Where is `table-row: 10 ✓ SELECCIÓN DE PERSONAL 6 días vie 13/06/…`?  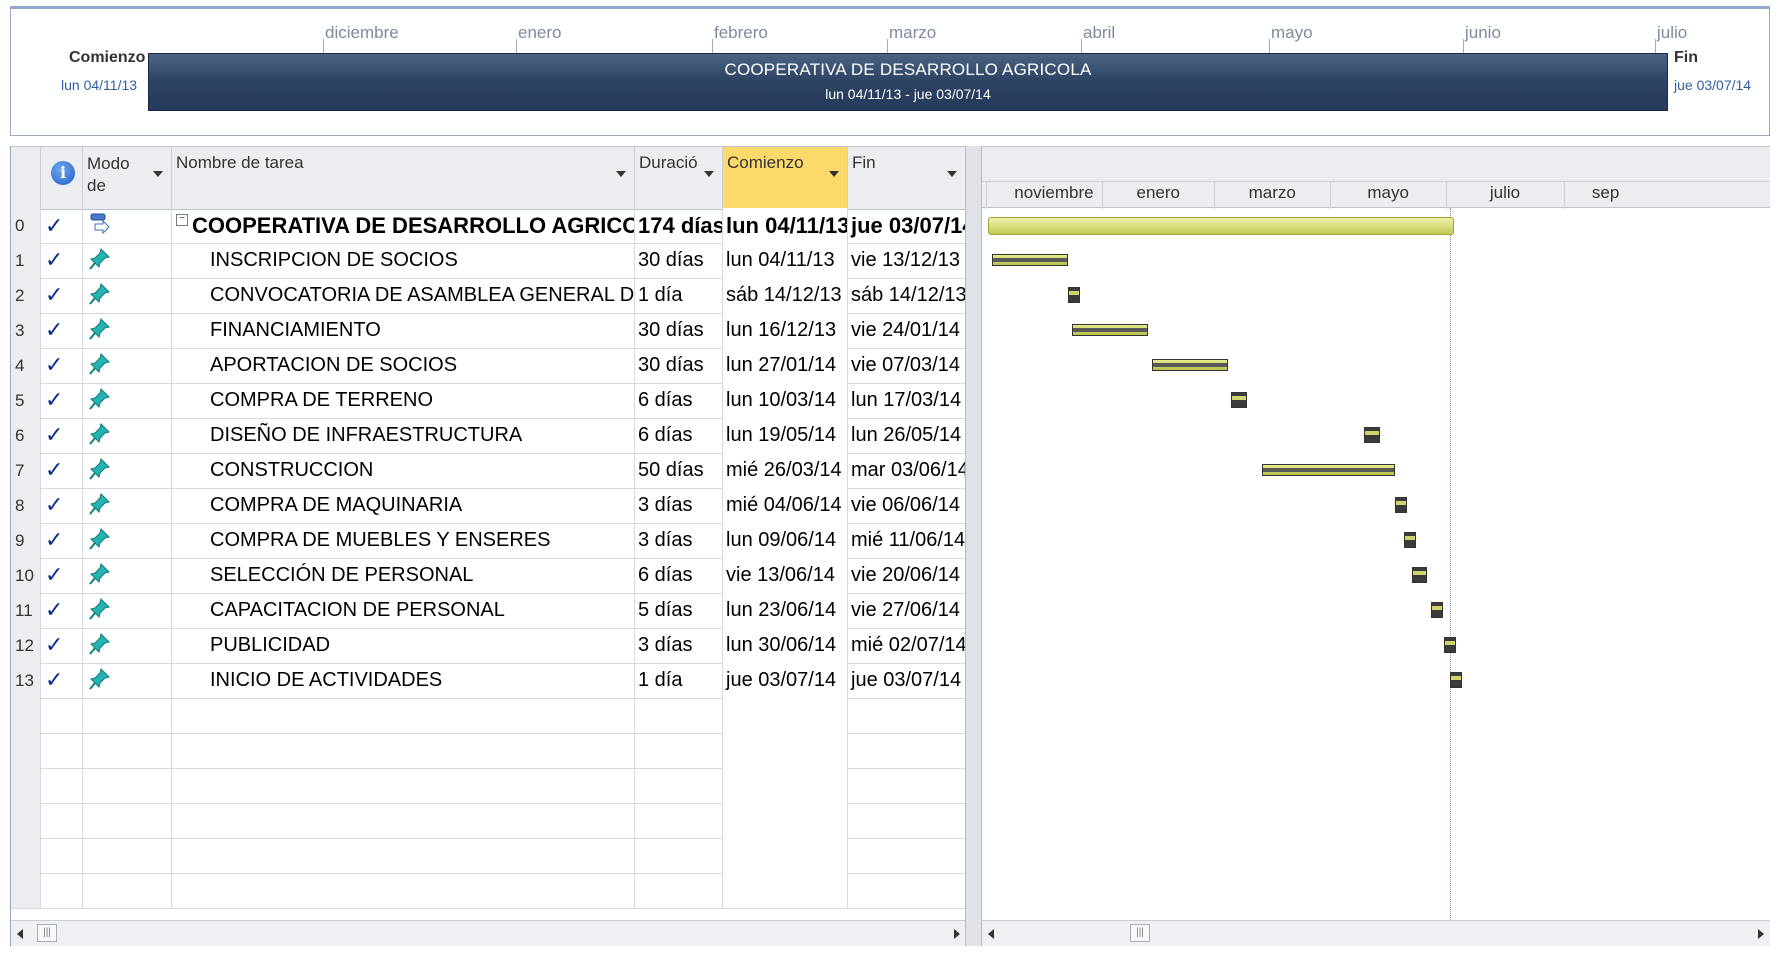
table-row: 10 ✓ SELECCIÓN DE PERSONAL 6 días vie 13/06/… is located at coordinates (488, 576).